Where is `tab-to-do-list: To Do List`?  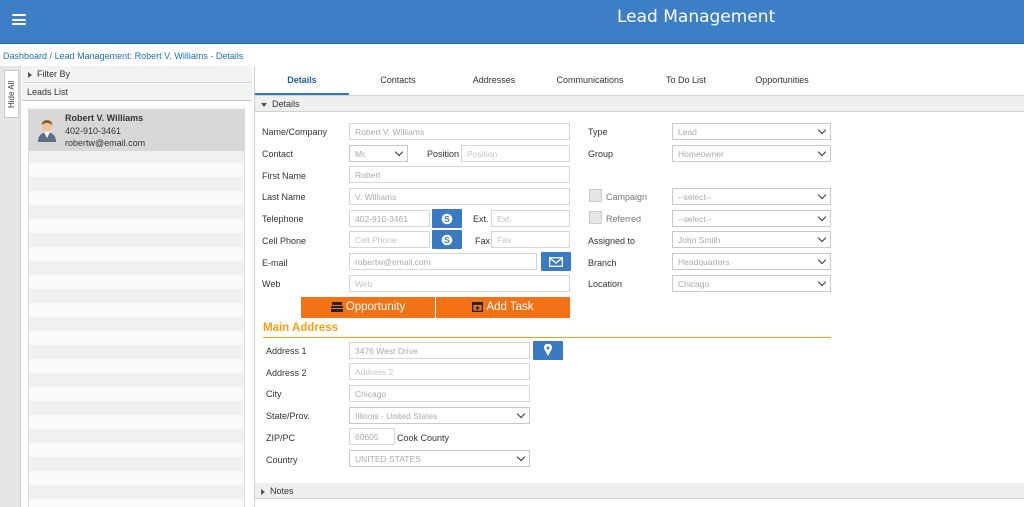 tab-to-do-list: To Do List is located at coordinates (686, 80).